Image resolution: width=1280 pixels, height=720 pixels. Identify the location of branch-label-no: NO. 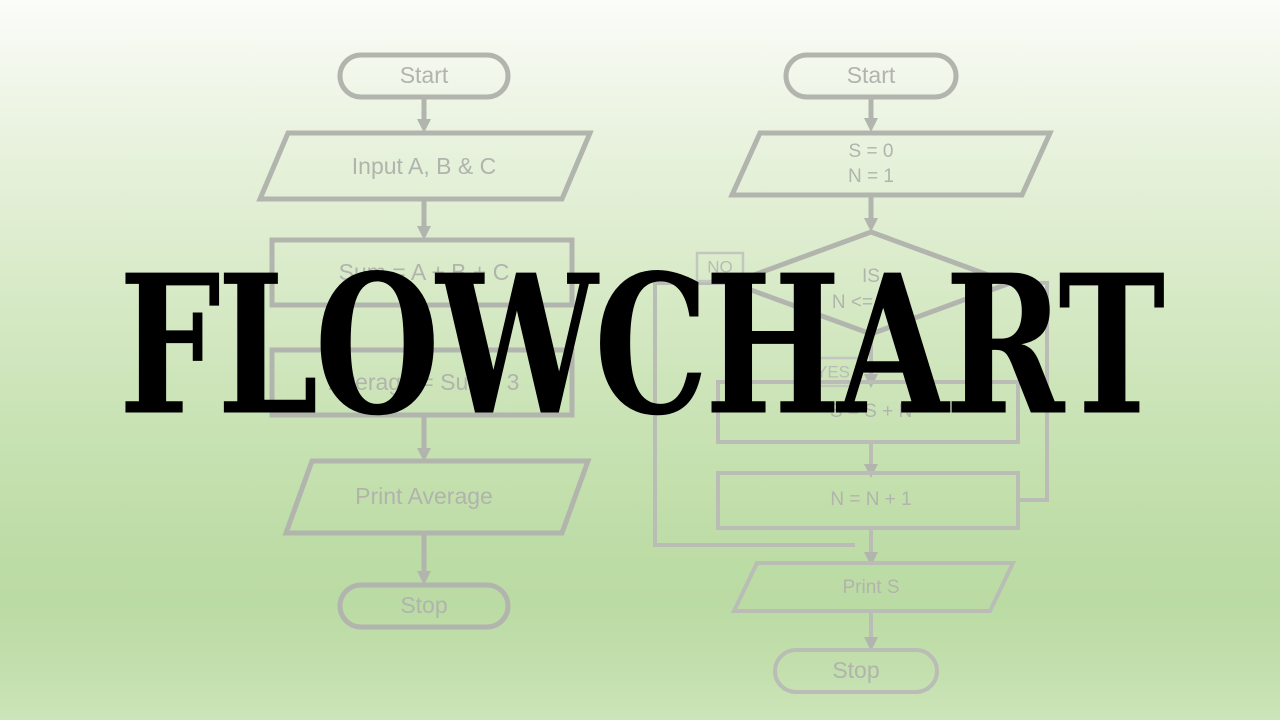
(720, 266).